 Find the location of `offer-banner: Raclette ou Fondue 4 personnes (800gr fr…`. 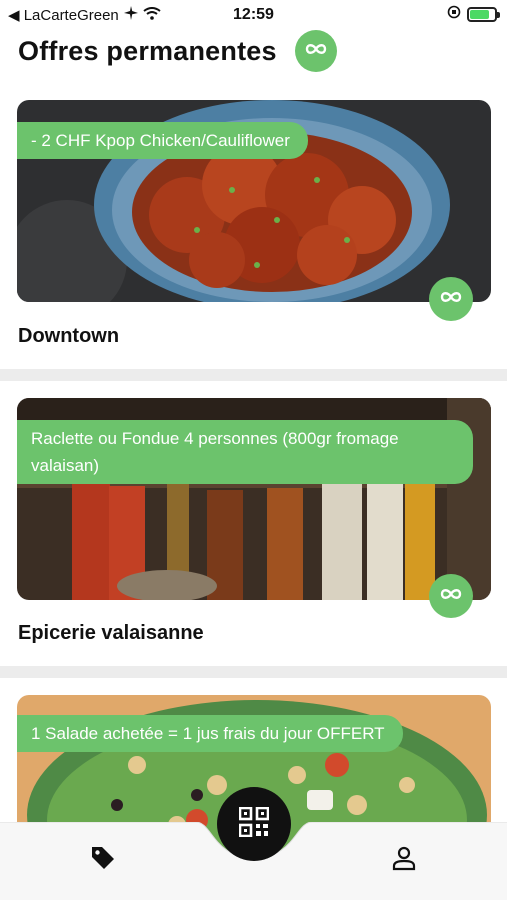

offer-banner: Raclette ou Fondue 4 personnes (800gr fr… is located at coordinates (245, 452).